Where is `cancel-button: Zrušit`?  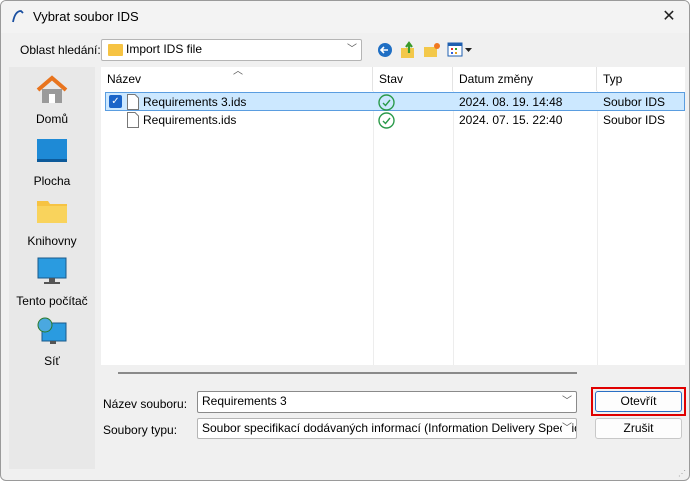
cancel-button: Zrušit is located at coordinates (638, 428).